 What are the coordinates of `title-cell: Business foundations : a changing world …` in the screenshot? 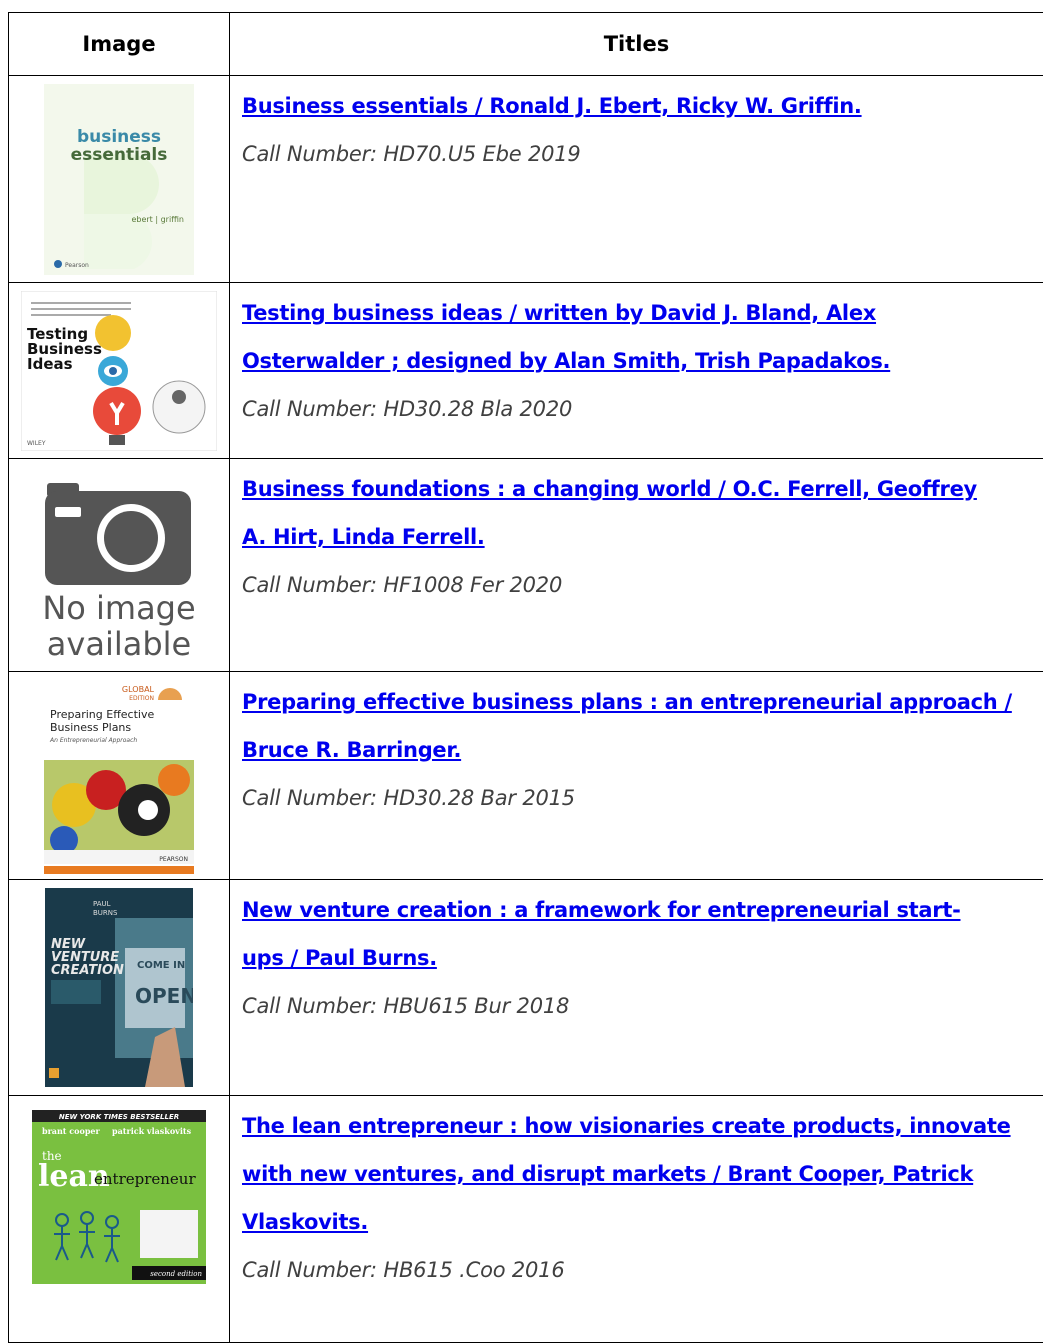 It's located at (636, 565).